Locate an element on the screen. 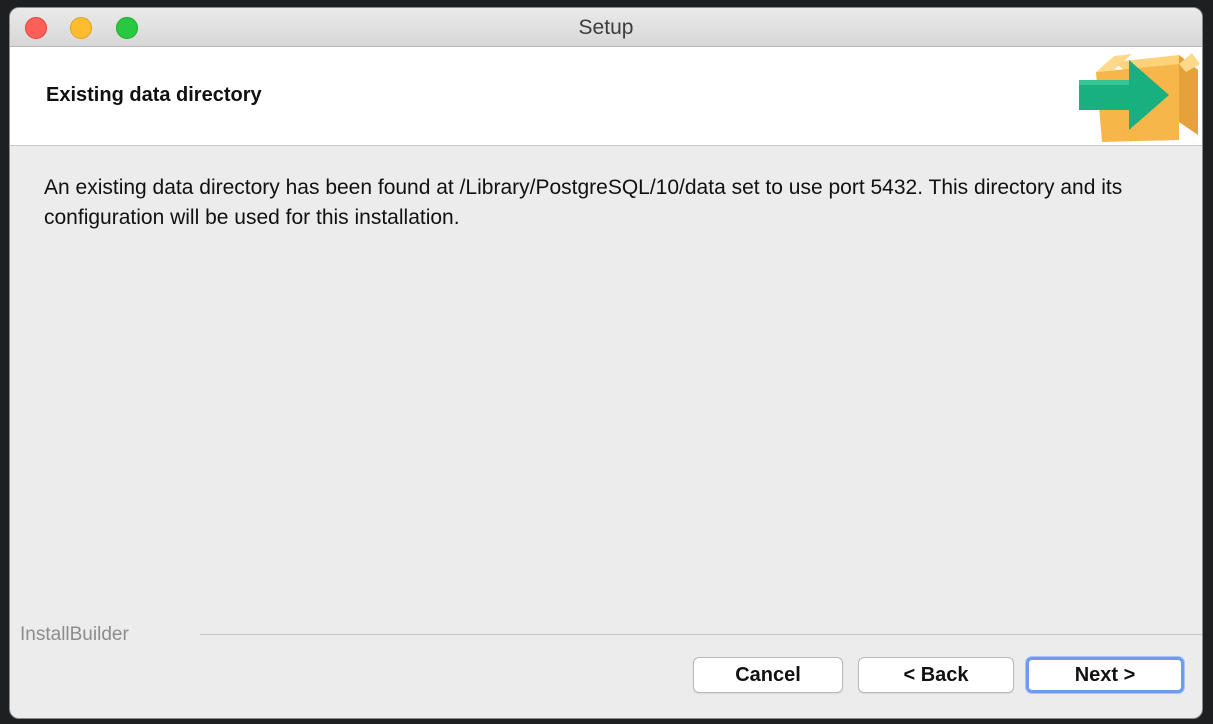  back-button: < Back is located at coordinates (936, 675).